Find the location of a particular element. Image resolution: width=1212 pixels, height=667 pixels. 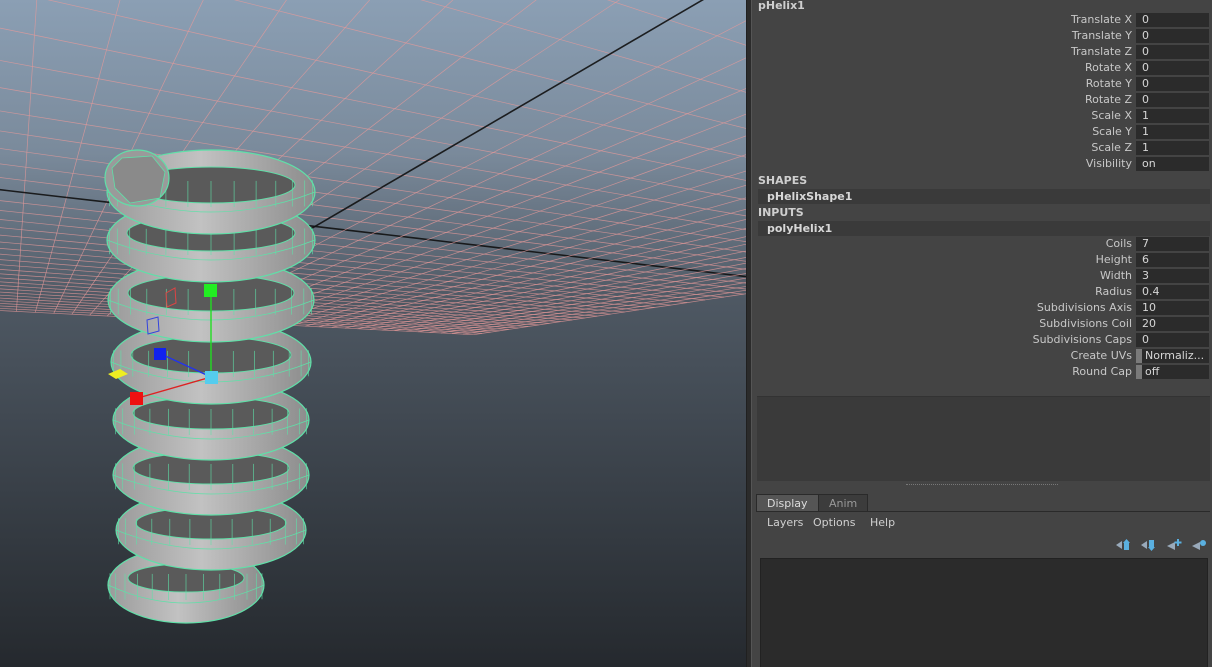

shape-node-row: pHelixShape1 is located at coordinates (984, 196).